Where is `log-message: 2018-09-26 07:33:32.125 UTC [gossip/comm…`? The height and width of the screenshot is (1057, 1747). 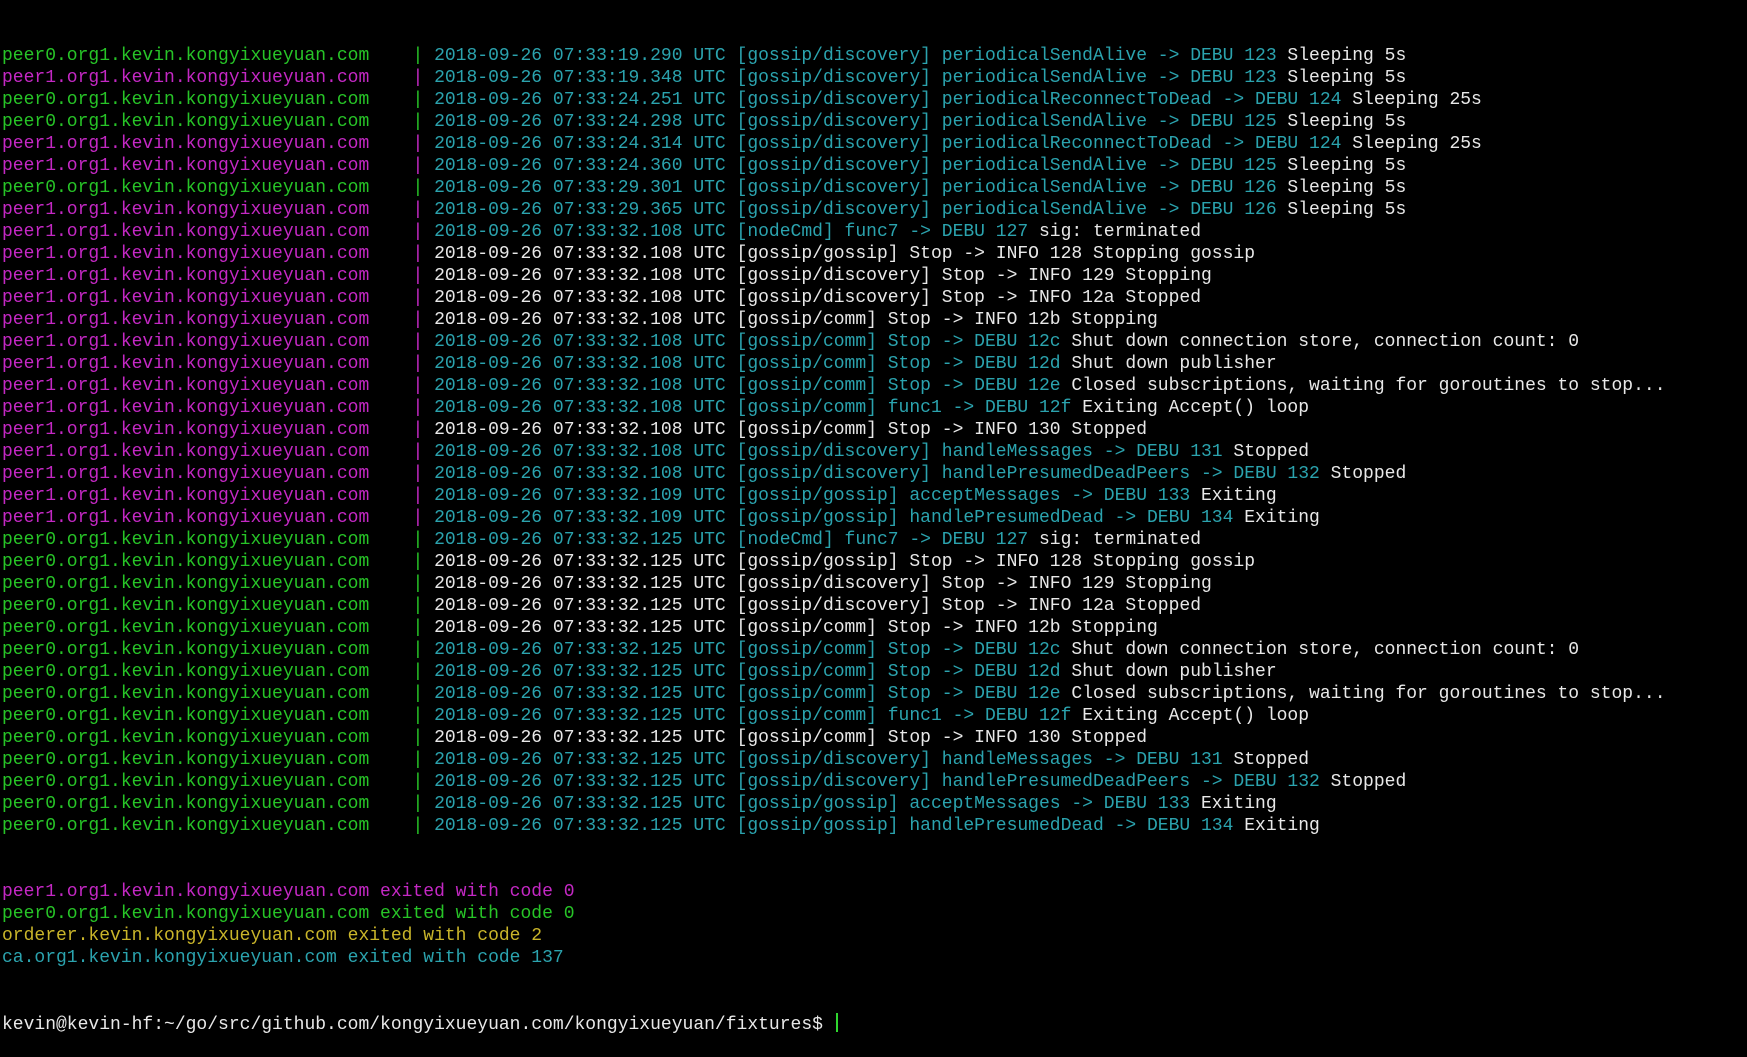
log-message: 2018-09-26 07:33:32.125 UTC [gossip/comm… is located at coordinates (747, 650).